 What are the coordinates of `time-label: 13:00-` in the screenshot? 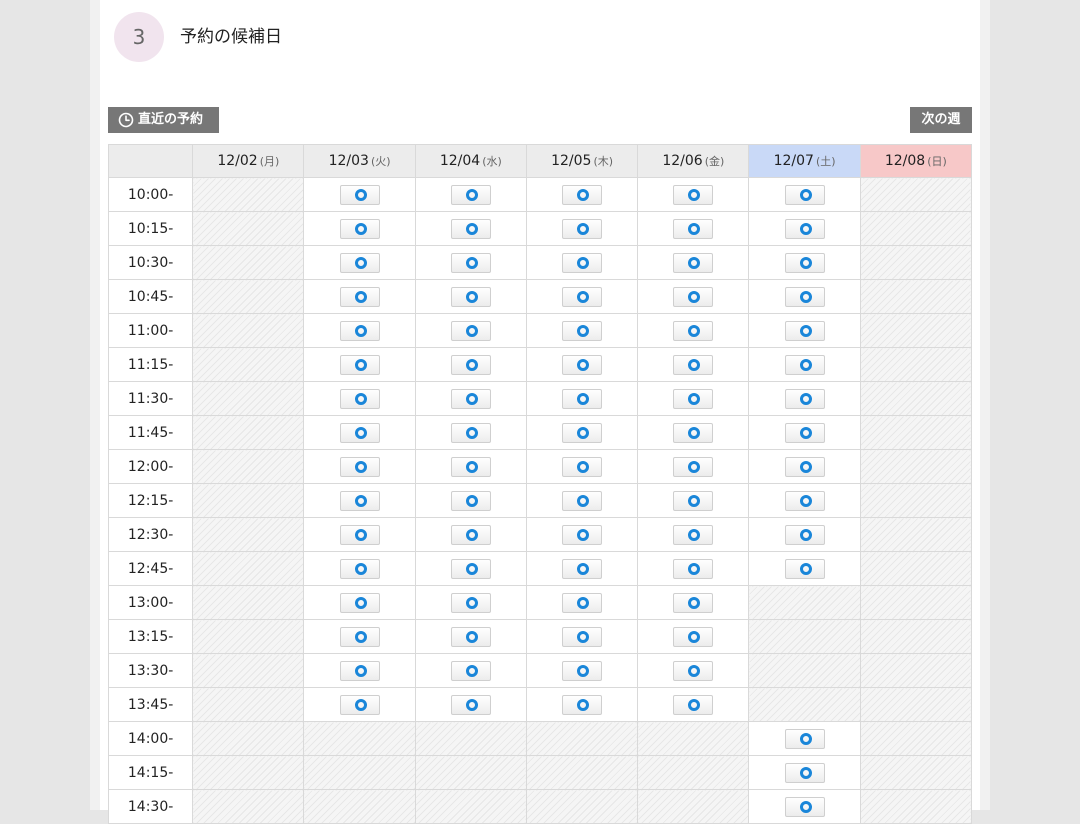 It's located at (150, 602).